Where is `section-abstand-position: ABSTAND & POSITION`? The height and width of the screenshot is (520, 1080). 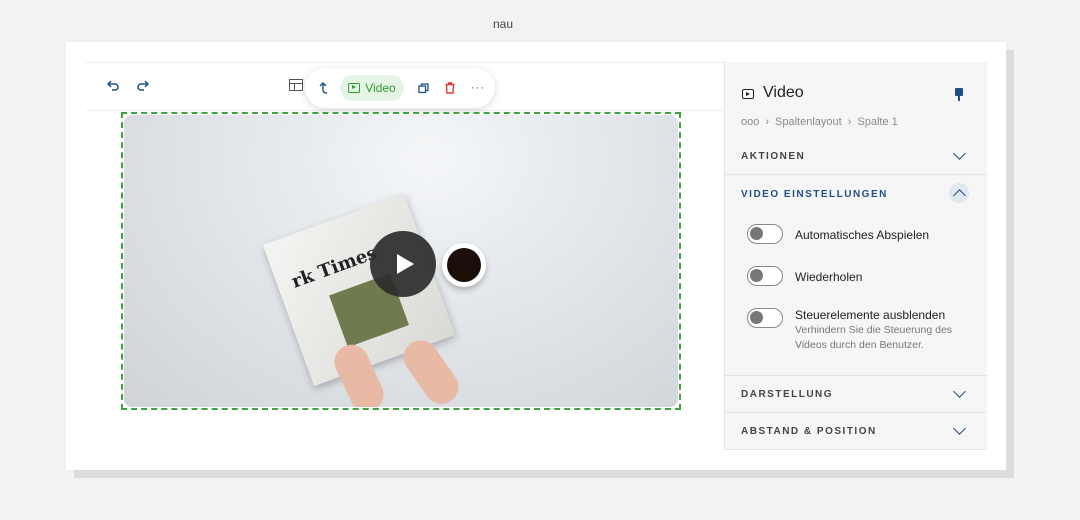 section-abstand-position: ABSTAND & POSITION is located at coordinates (856, 431).